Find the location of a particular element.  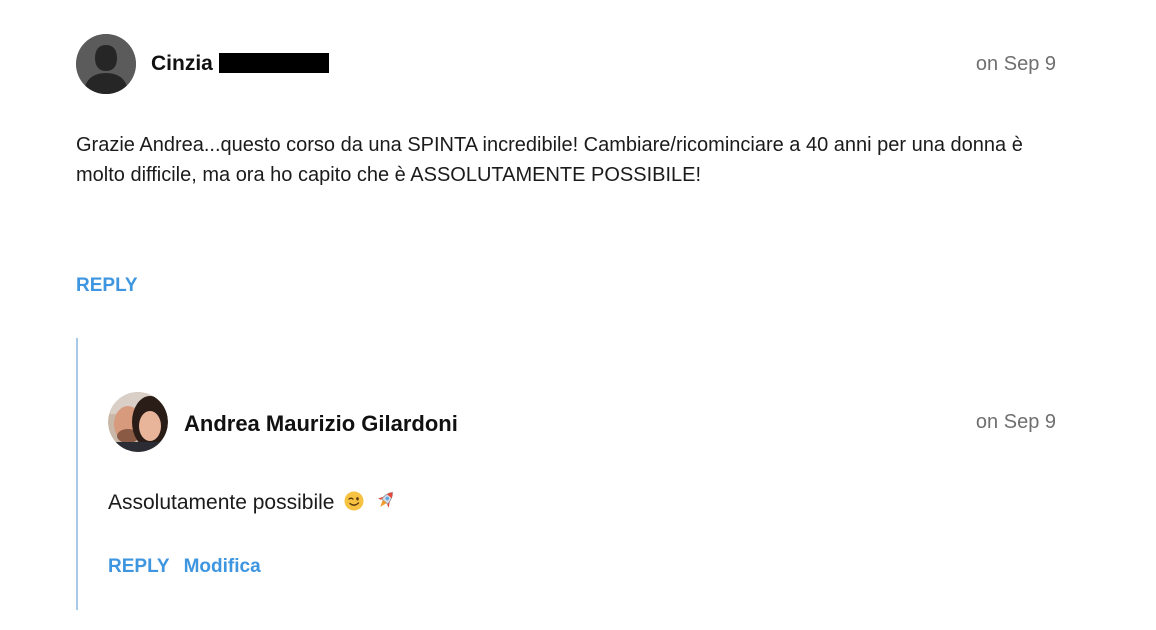

comment-header: Andrea Maurizio Gilardoni on Sep 9 is located at coordinates (582, 422).